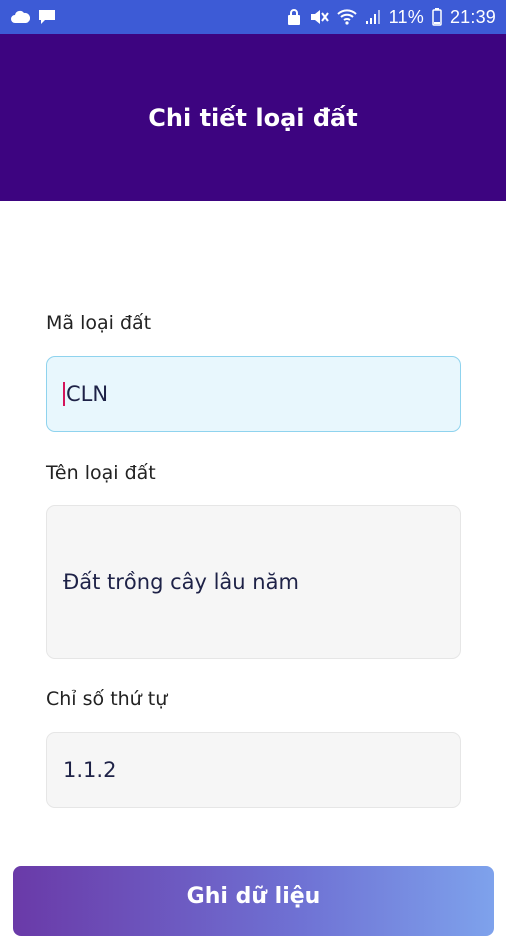 The width and height of the screenshot is (506, 936). Describe the element at coordinates (346, 17) in the screenshot. I see `wifi-icon` at that location.